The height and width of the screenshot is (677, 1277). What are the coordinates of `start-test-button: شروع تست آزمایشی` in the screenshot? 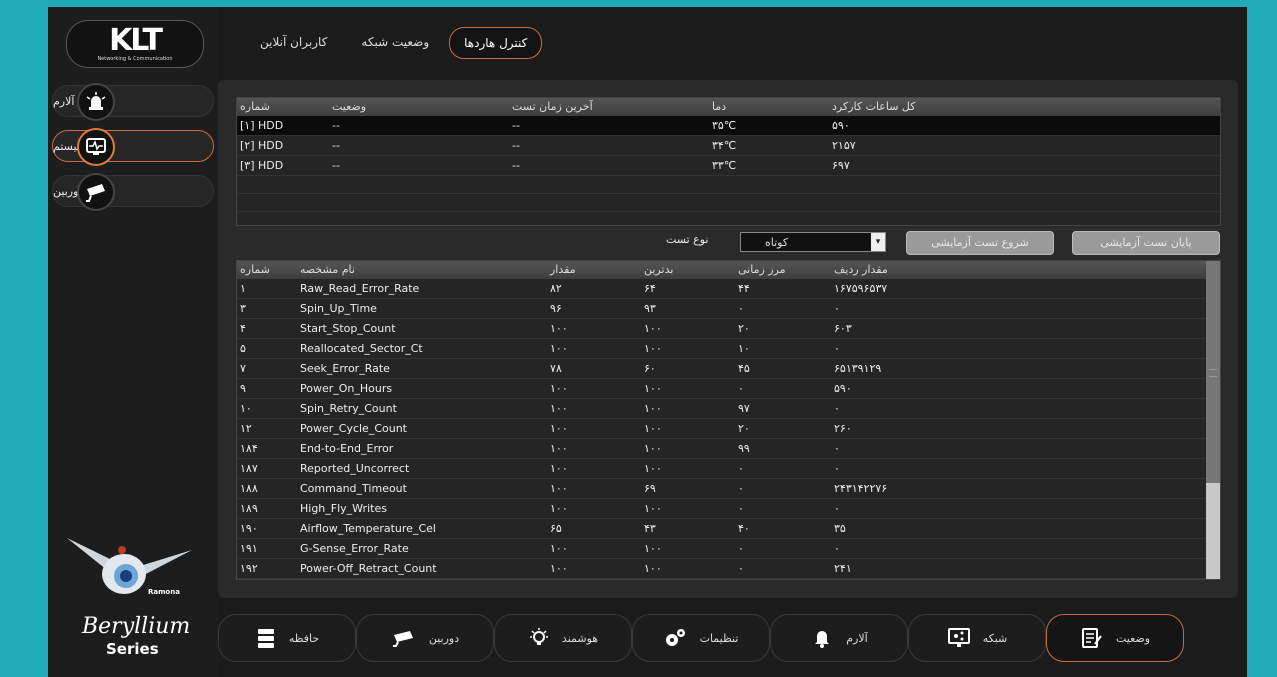 It's located at (980, 243).